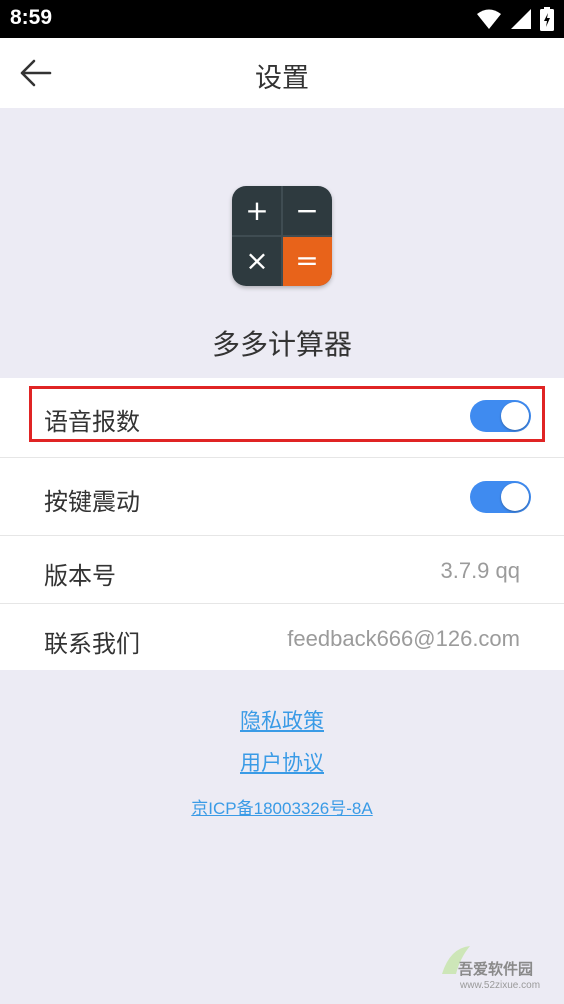  I want to click on version-value: 3.7.9 qq, so click(480, 570).